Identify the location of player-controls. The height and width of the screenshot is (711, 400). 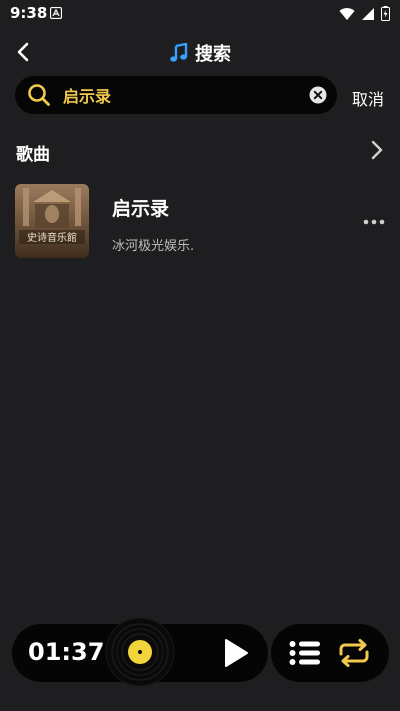
(330, 653).